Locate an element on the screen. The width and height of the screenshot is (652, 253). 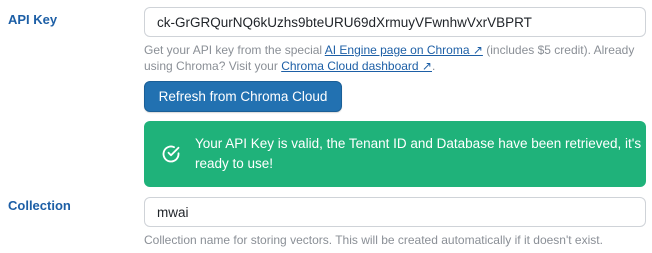
check-circle-icon is located at coordinates (171, 154).